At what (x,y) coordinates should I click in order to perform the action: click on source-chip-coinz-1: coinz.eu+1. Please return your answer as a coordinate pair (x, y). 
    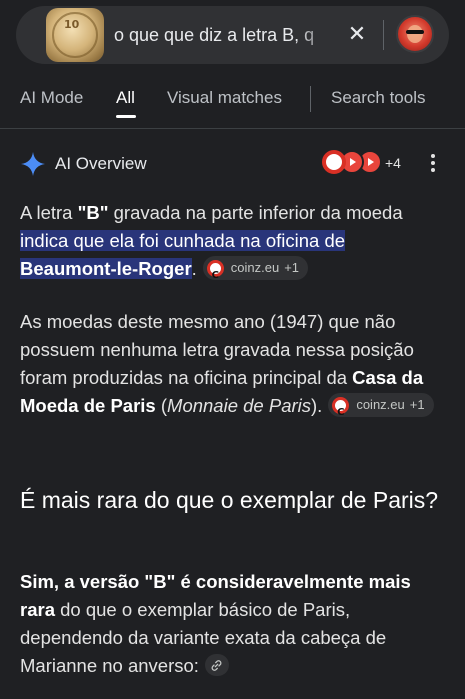
    Looking at the image, I should click on (255, 273).